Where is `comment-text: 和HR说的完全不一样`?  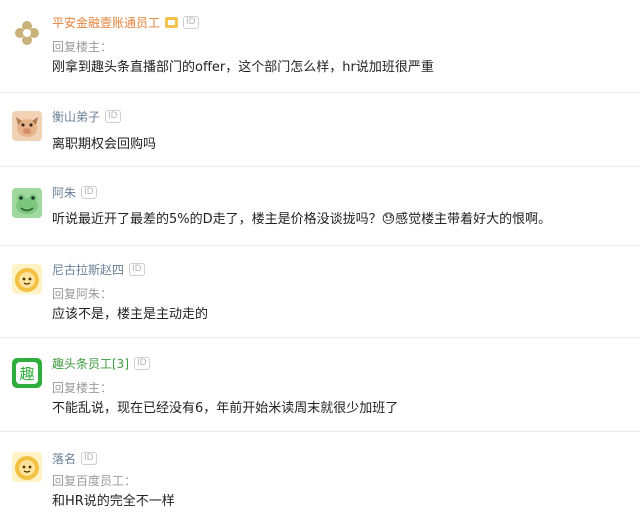 comment-text: 和HR说的完全不一样 is located at coordinates (113, 501).